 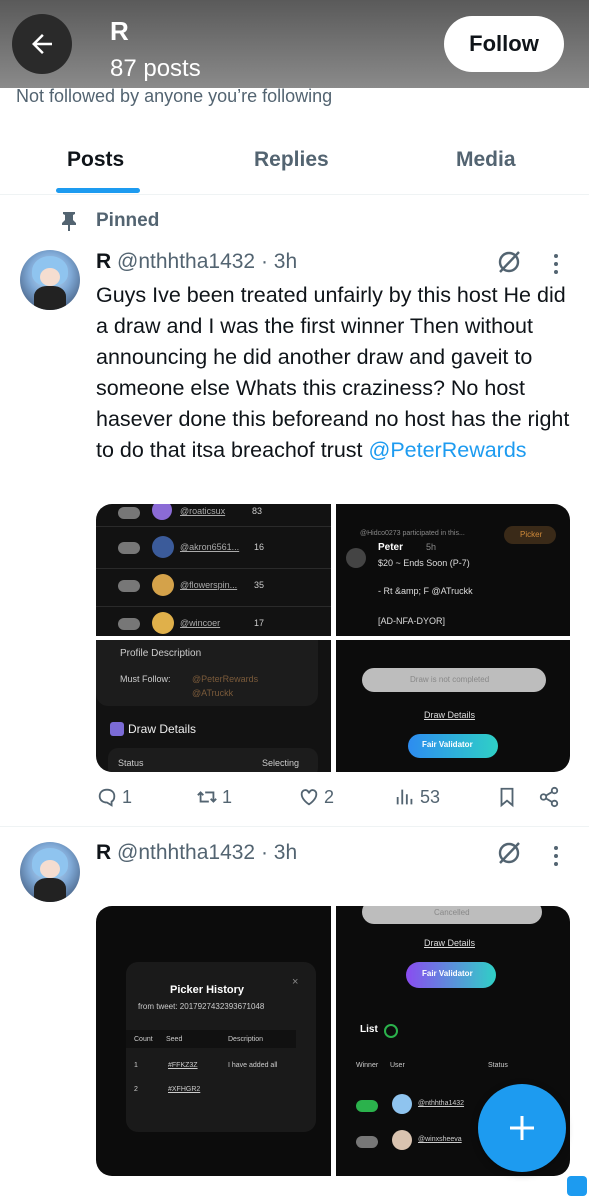 I want to click on plus-icon, so click(x=522, y=1128).